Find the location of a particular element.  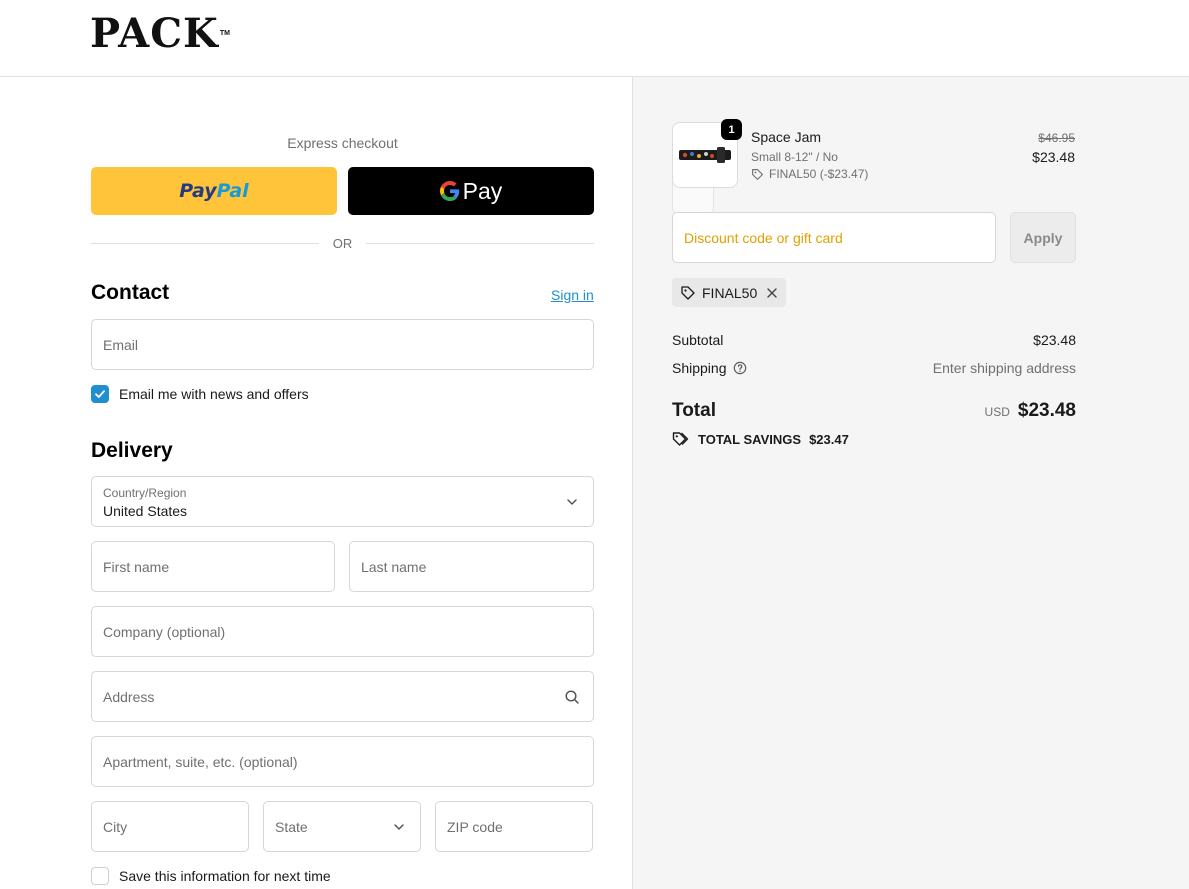

save-info-label: Save this information for next time is located at coordinates (225, 876).